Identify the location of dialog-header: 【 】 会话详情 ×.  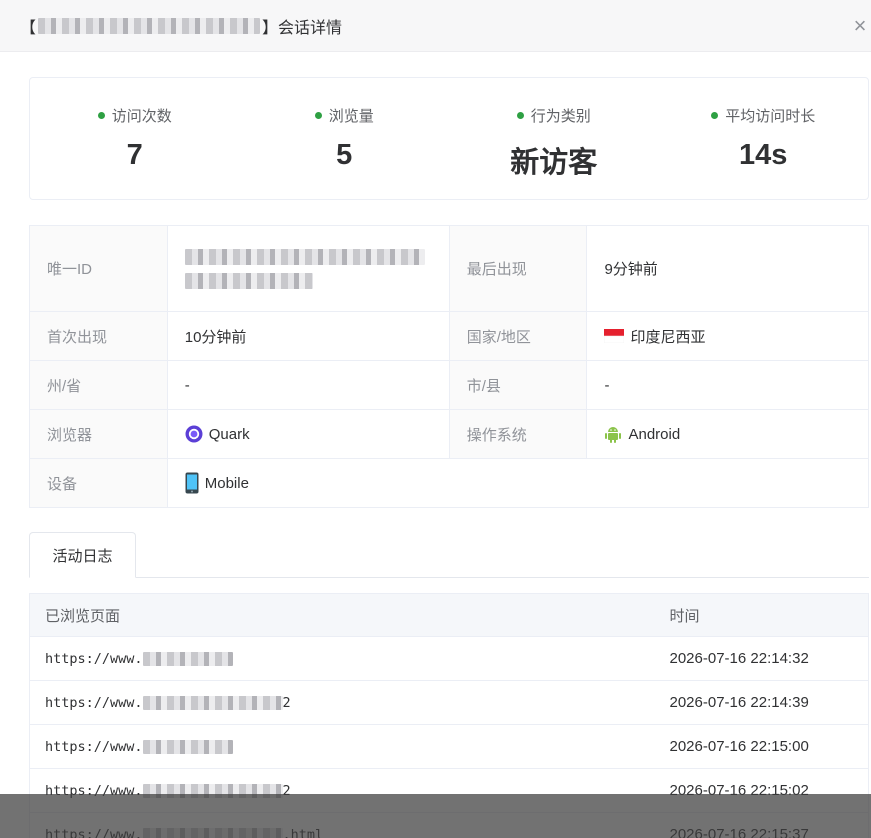
(435, 26).